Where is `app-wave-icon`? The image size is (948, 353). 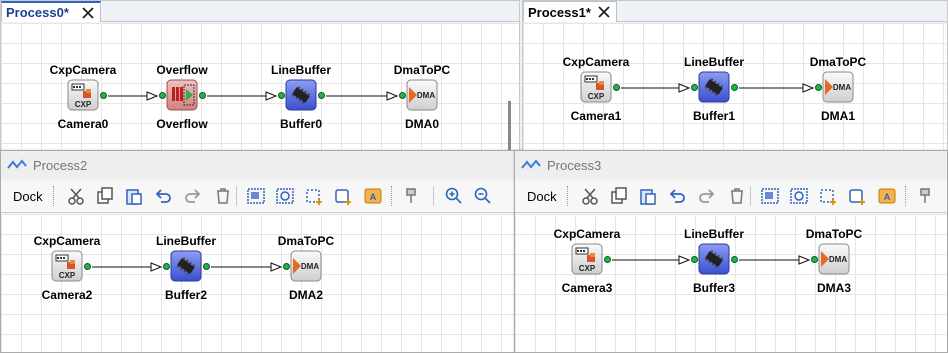
app-wave-icon is located at coordinates (531, 165).